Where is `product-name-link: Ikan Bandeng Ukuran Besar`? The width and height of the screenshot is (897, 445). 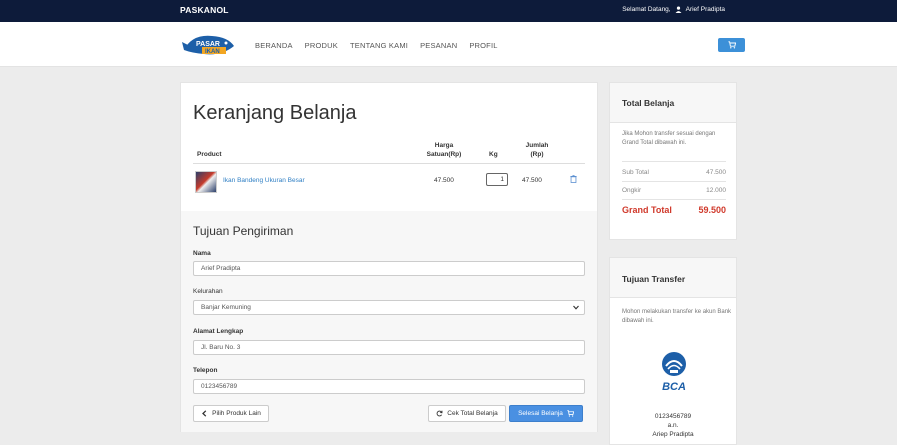
product-name-link: Ikan Bandeng Ukuran Besar is located at coordinates (264, 180).